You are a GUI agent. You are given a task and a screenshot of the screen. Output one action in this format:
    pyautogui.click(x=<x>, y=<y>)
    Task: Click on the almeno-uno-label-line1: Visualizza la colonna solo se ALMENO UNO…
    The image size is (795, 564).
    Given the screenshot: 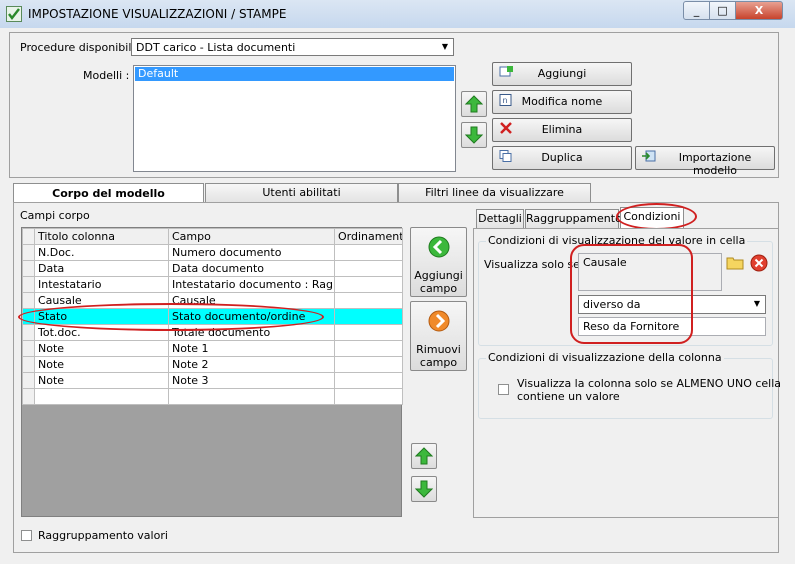 What is the action you would take?
    pyautogui.click(x=649, y=383)
    